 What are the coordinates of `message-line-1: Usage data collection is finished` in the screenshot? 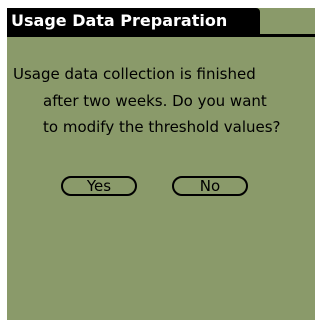 It's located at (134, 74).